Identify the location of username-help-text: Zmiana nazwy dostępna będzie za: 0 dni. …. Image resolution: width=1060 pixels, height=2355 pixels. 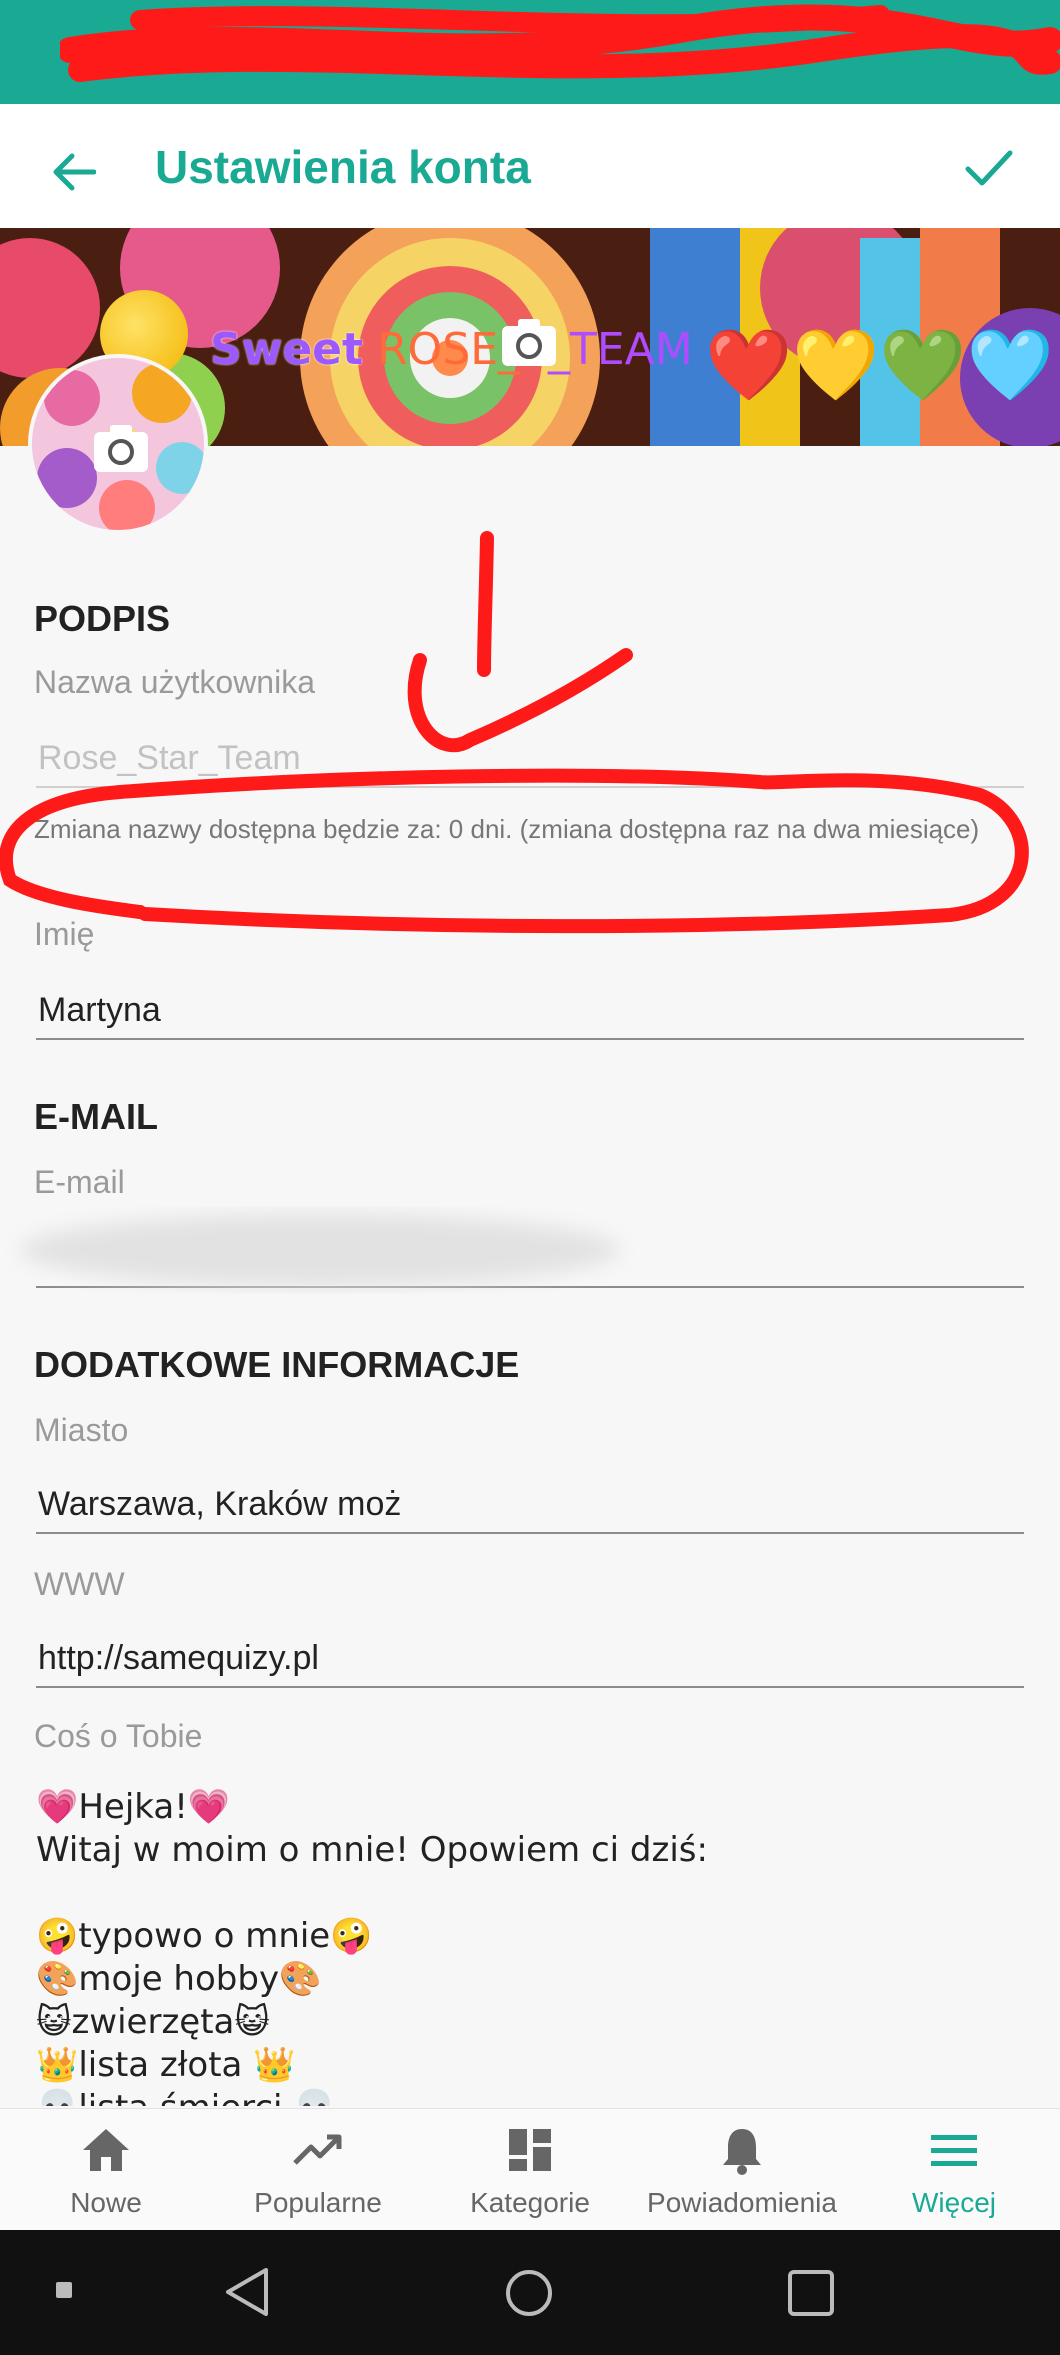
(507, 829).